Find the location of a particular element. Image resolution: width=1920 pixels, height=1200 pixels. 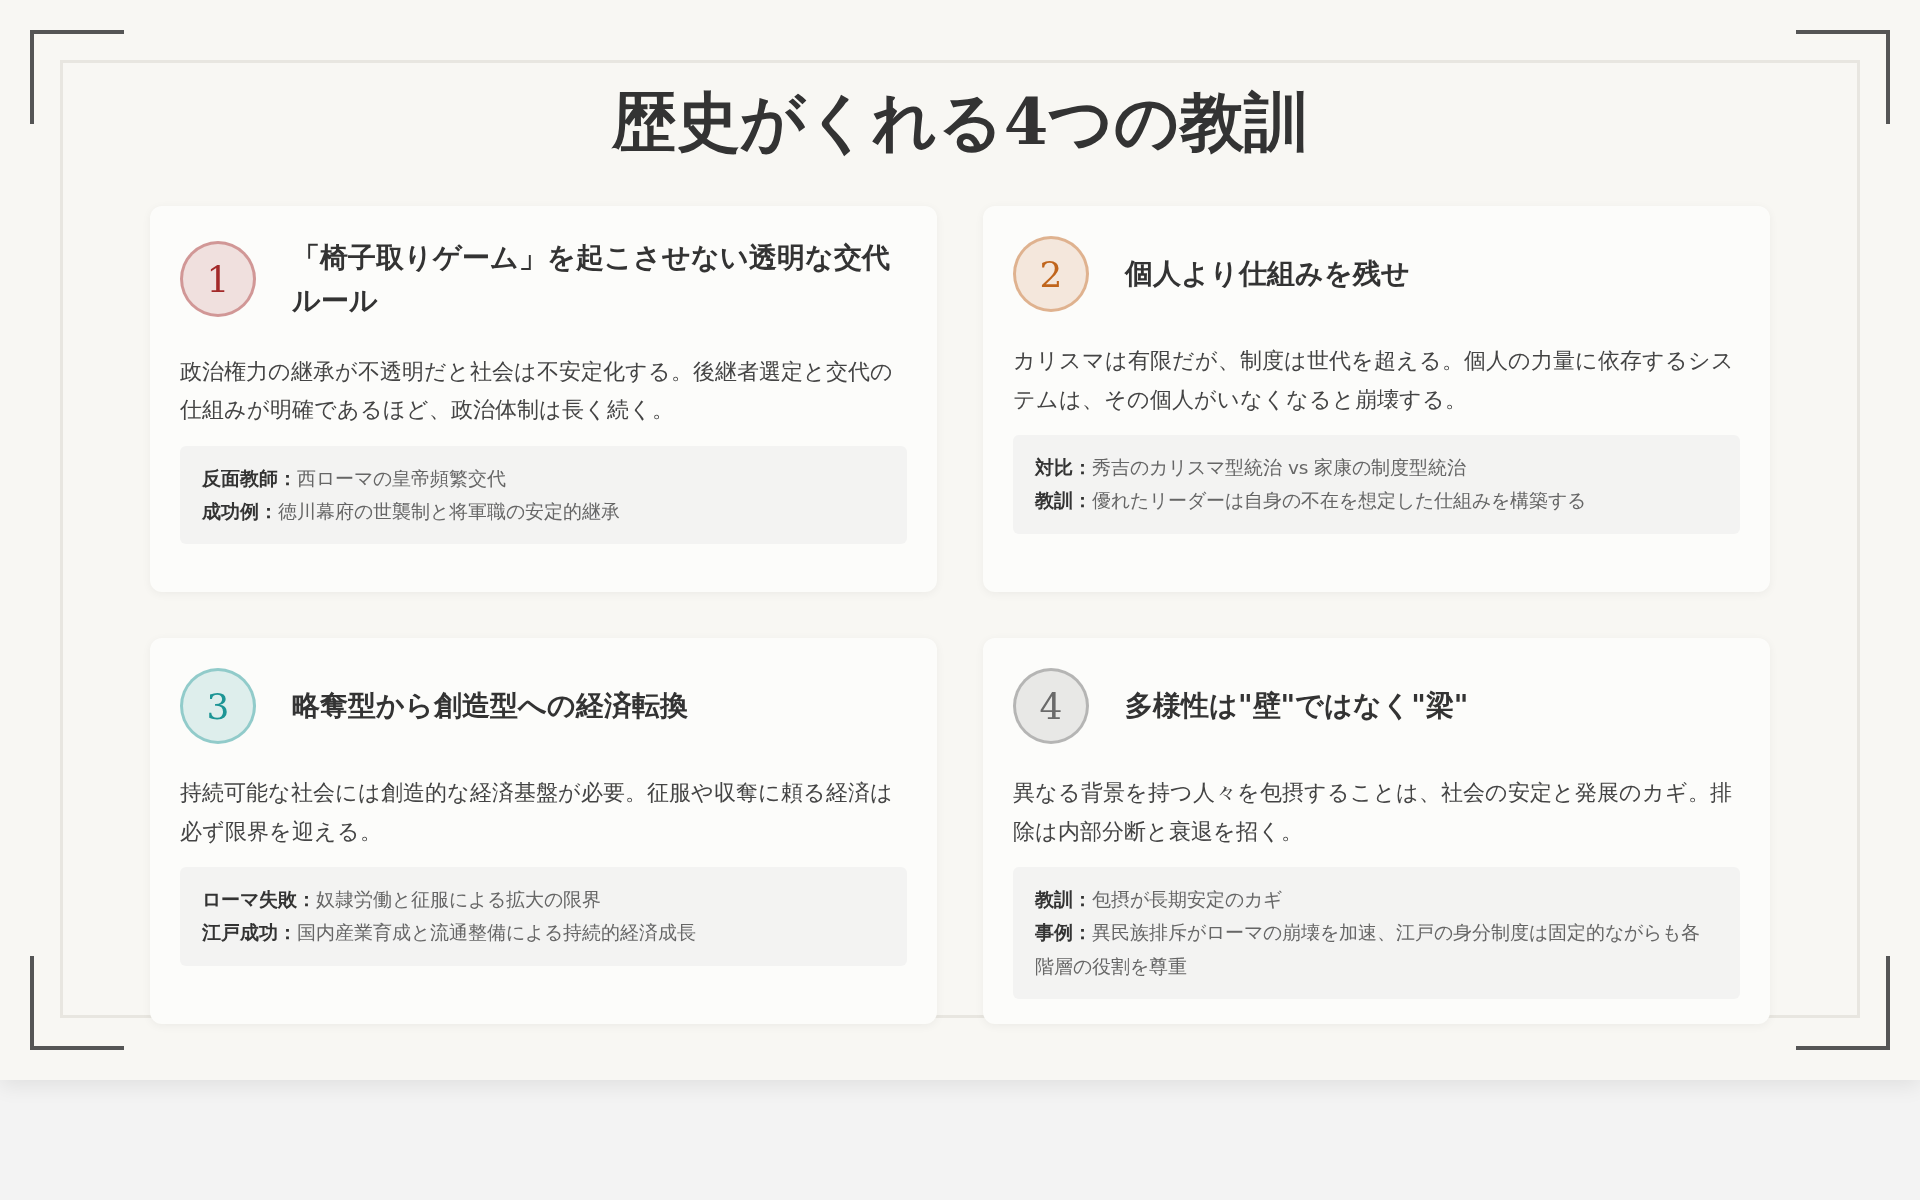

note-line: 事例：異民族排斥がローマの崩壊を加速、江戸の身分制度は固定的ながらも各階層の役割を尊重 is located at coordinates (1368, 950).